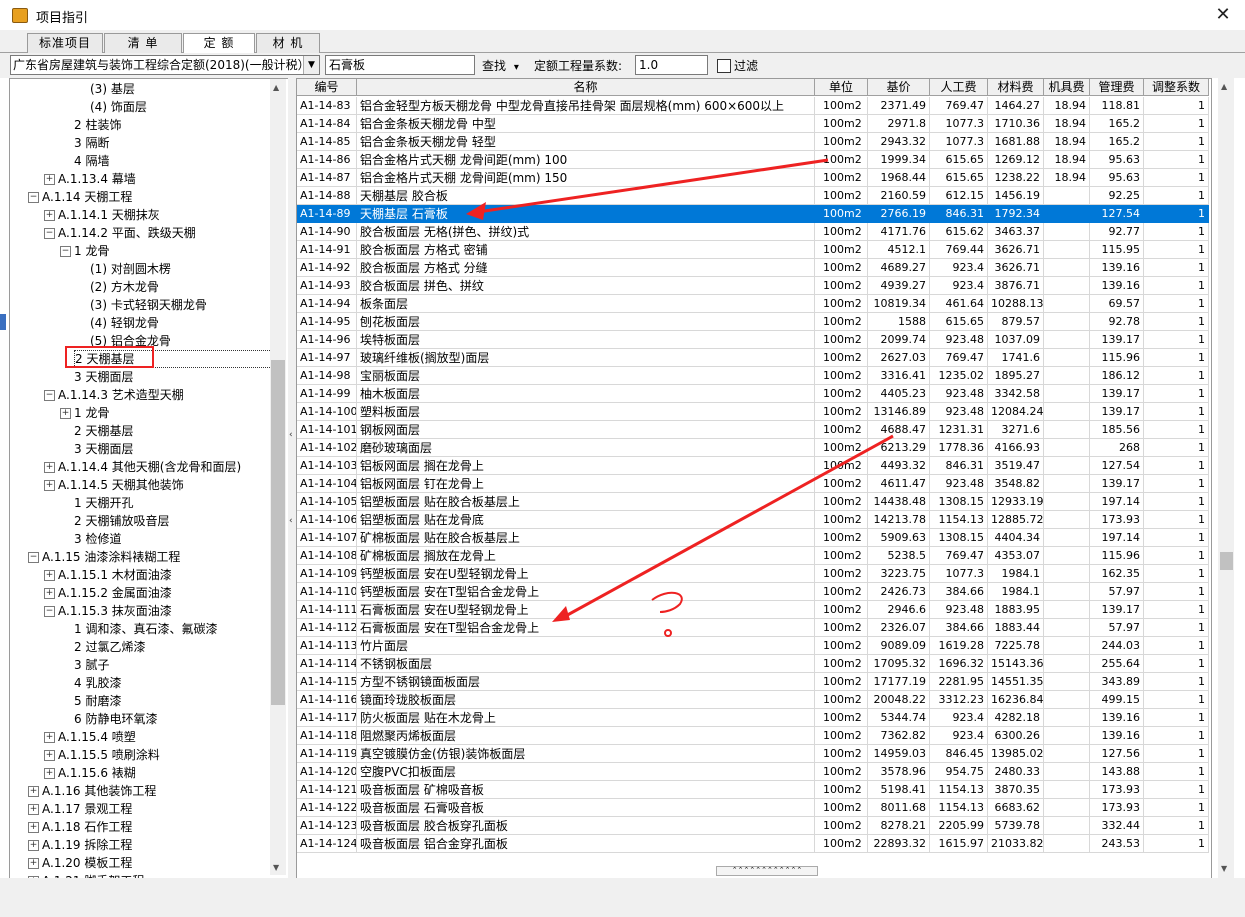 This screenshot has height=917, width=1245. I want to click on question-mark-scribble, so click(667, 602).